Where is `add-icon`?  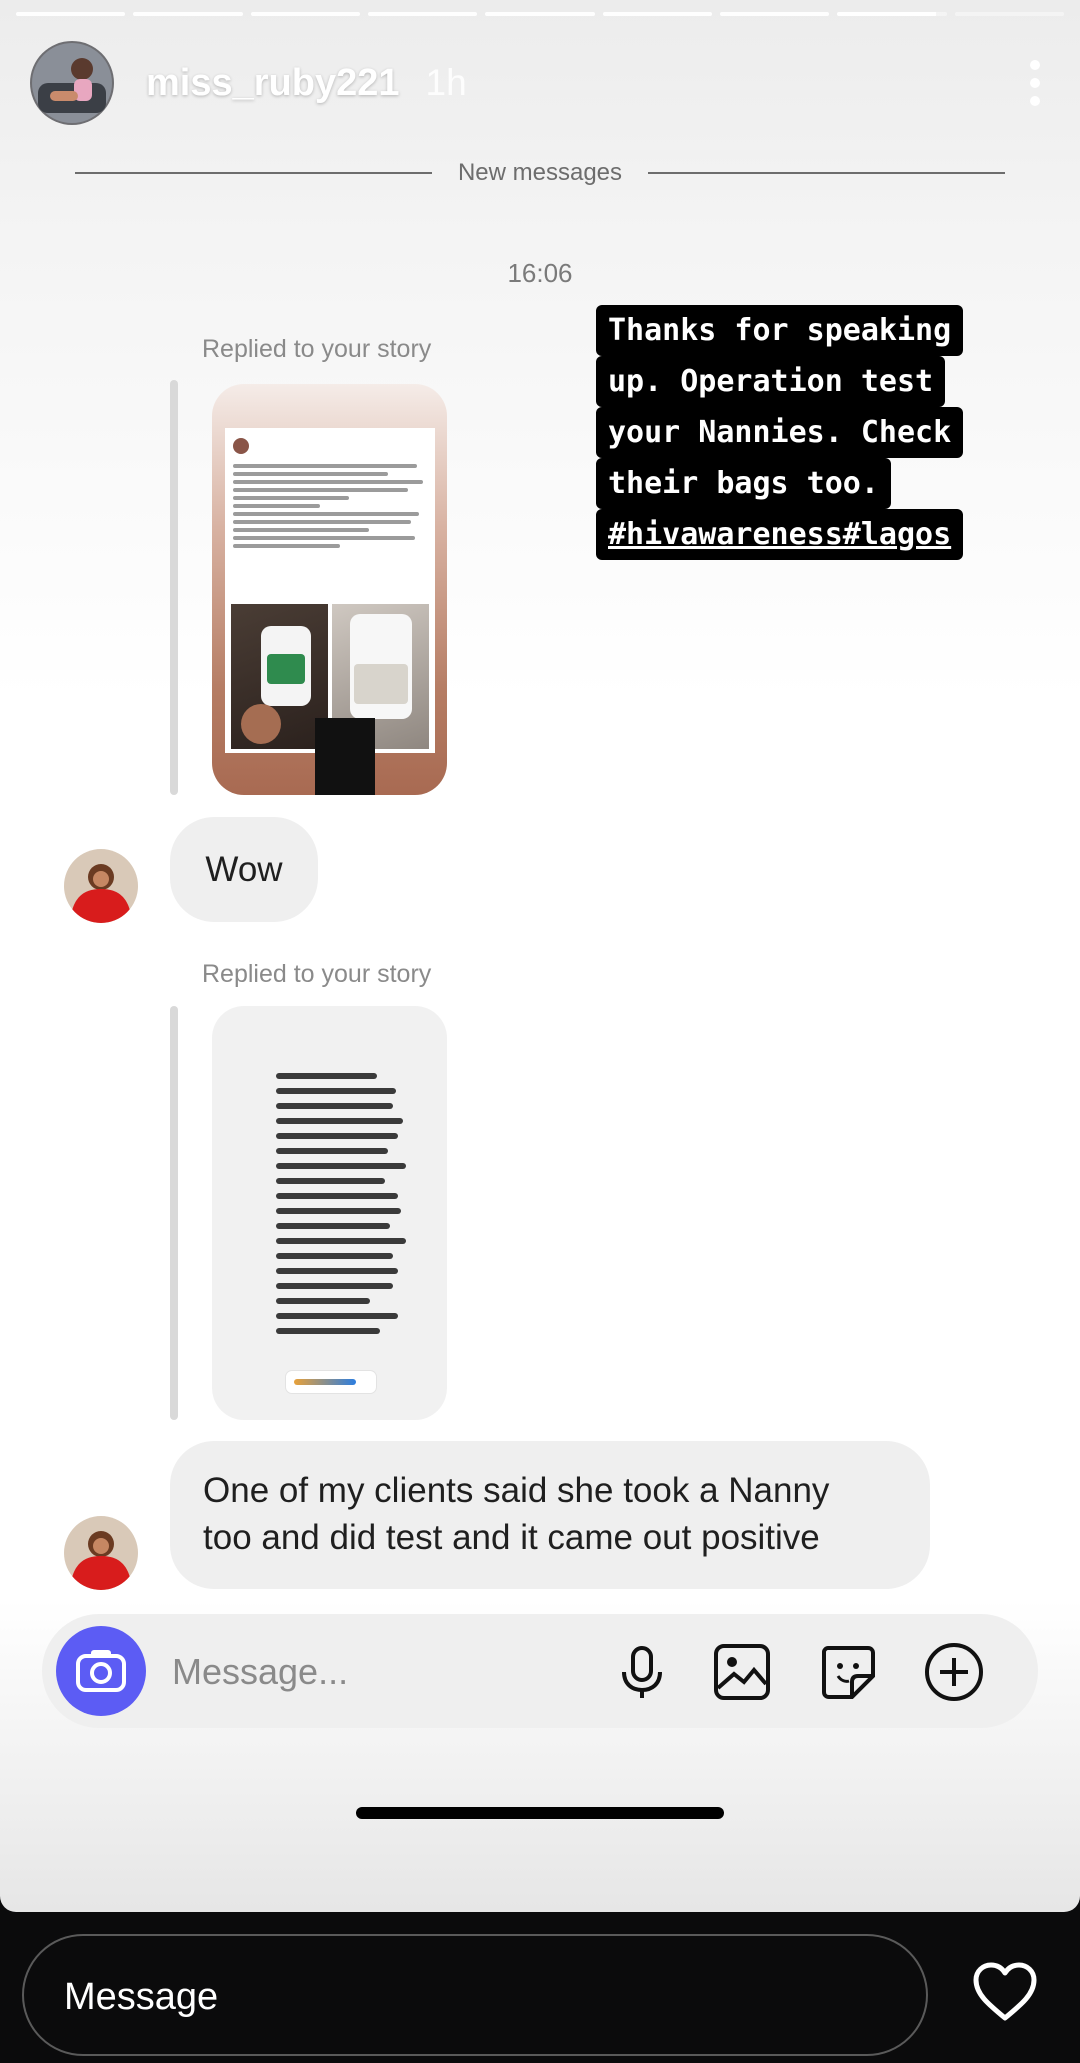
add-icon is located at coordinates (954, 1672).